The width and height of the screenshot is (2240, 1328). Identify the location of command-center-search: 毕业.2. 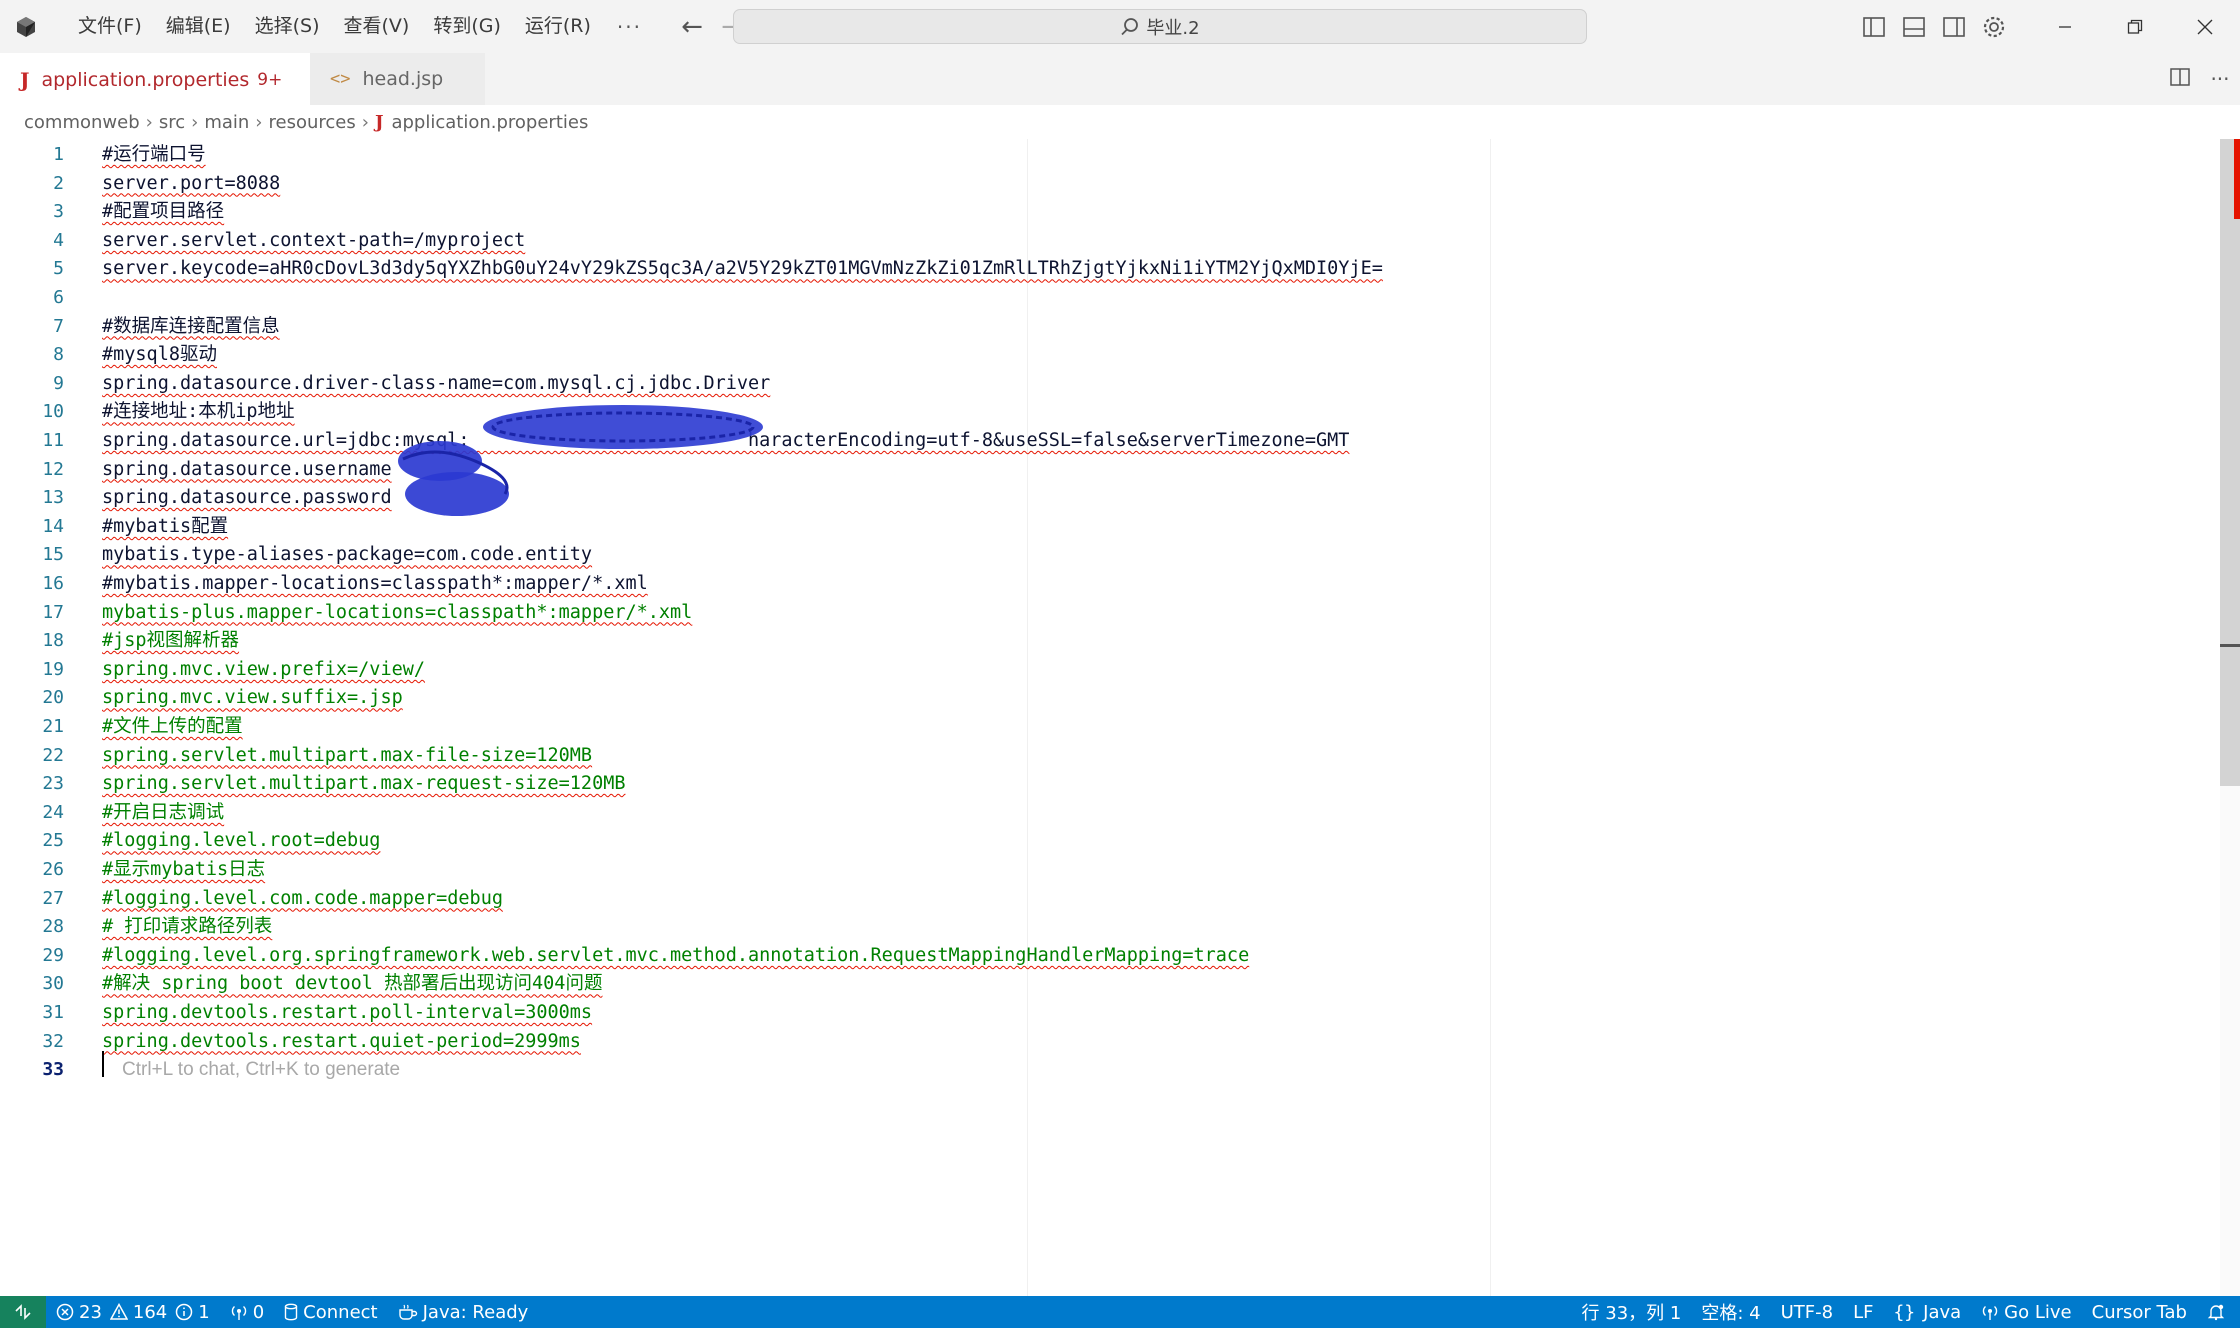
(1160, 26).